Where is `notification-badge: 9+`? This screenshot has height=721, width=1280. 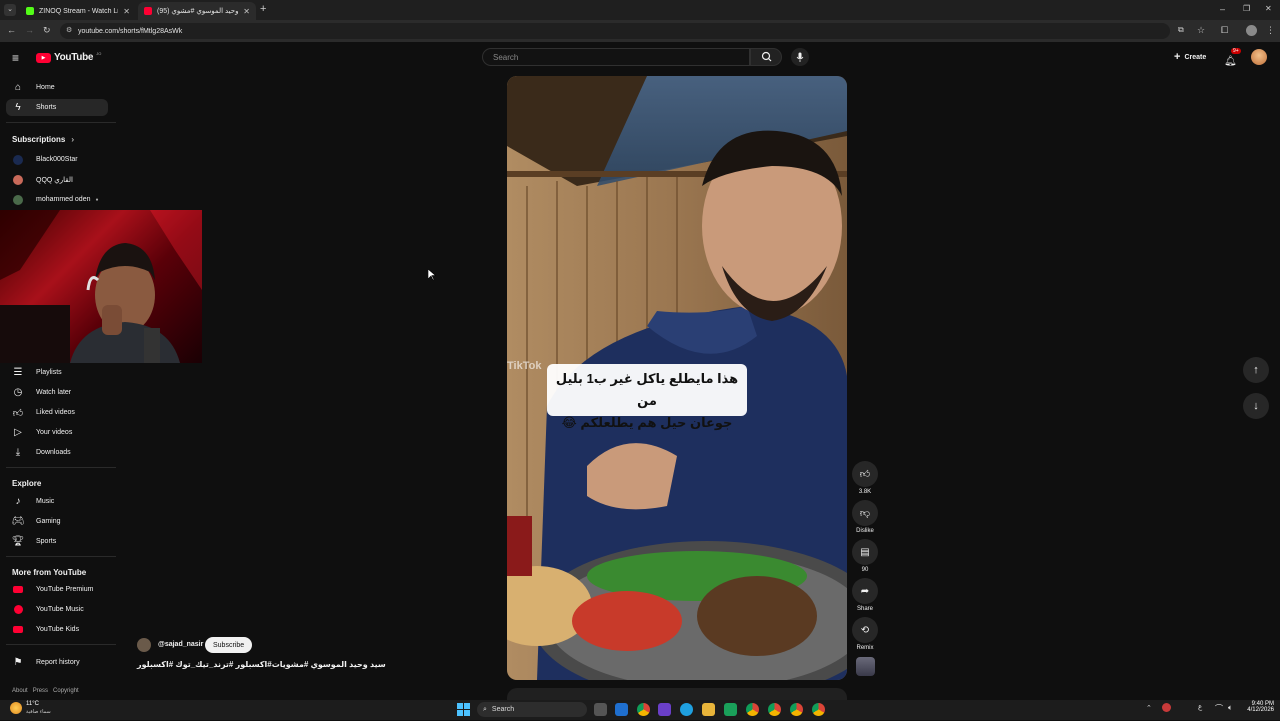
notification-badge: 9+ is located at coordinates (1236, 51).